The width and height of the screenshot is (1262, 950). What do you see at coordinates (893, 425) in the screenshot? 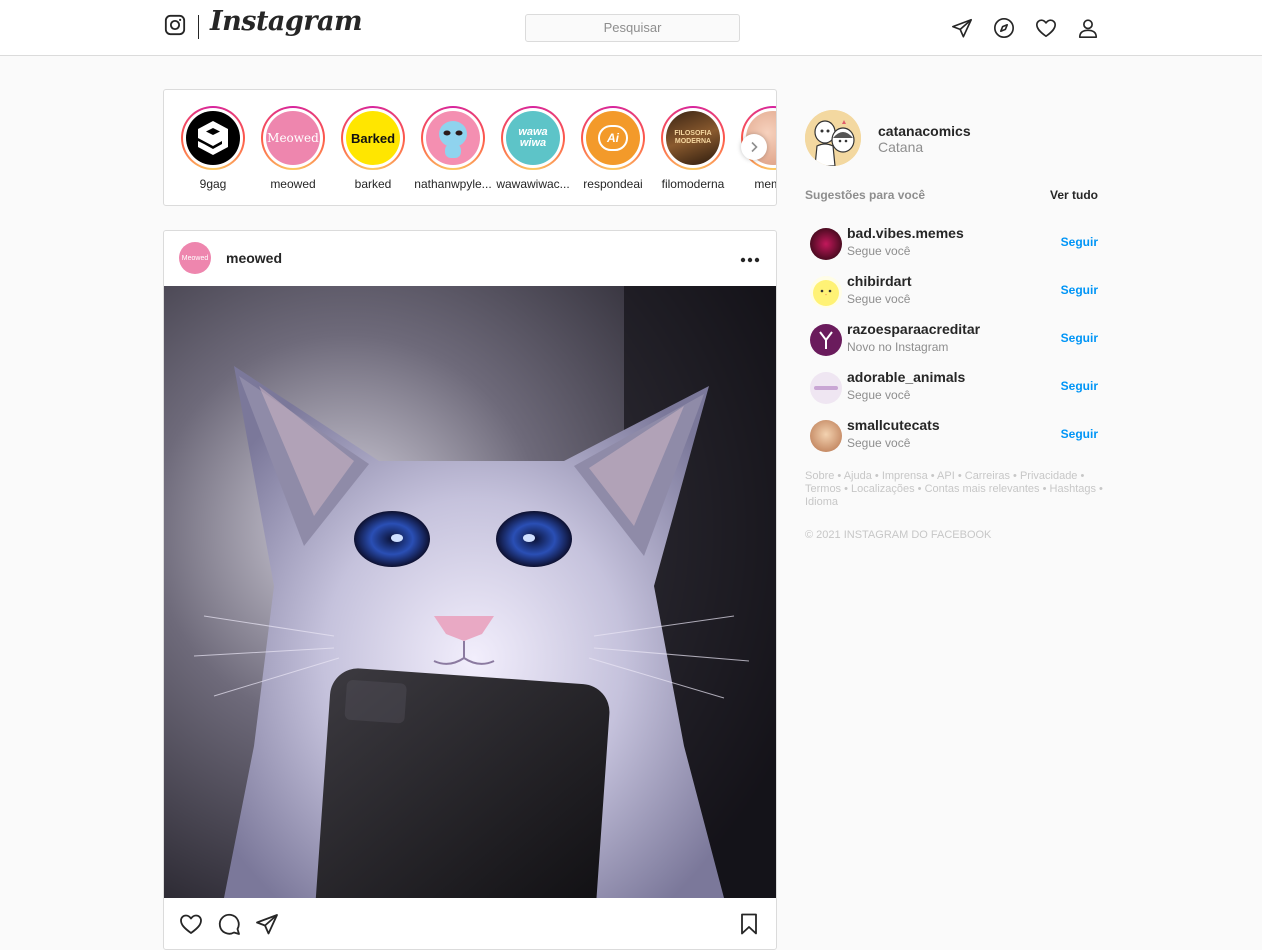
I see `suggestion-username: smallcutecats` at bounding box center [893, 425].